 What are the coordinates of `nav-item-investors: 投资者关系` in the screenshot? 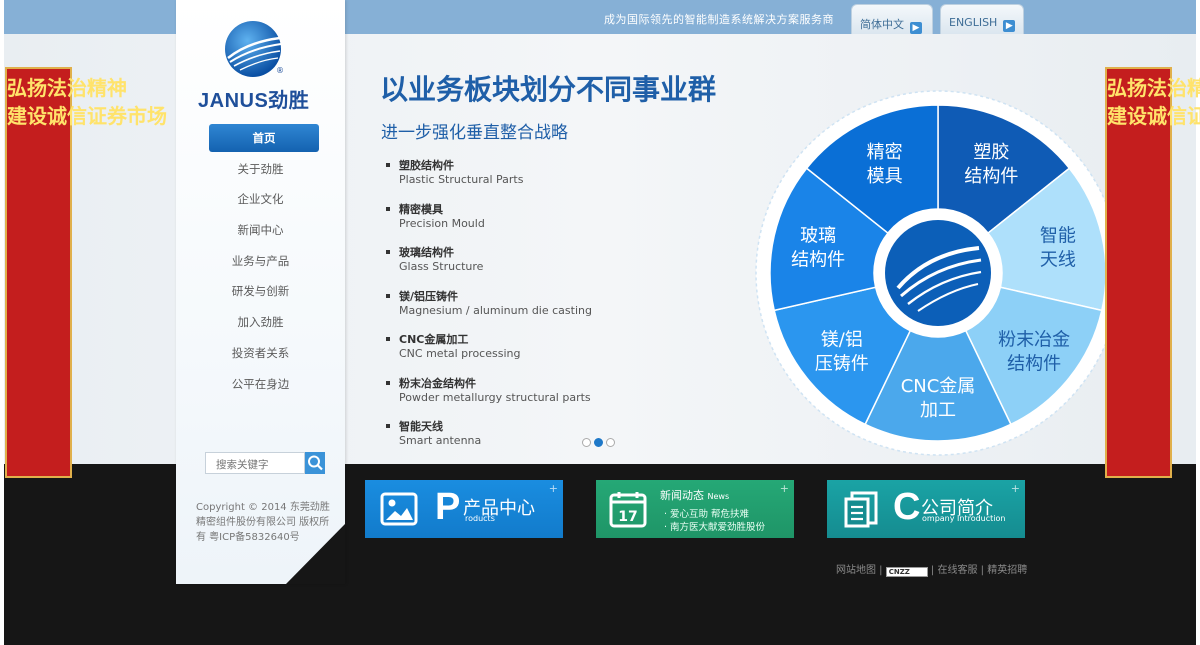 It's located at (260, 354).